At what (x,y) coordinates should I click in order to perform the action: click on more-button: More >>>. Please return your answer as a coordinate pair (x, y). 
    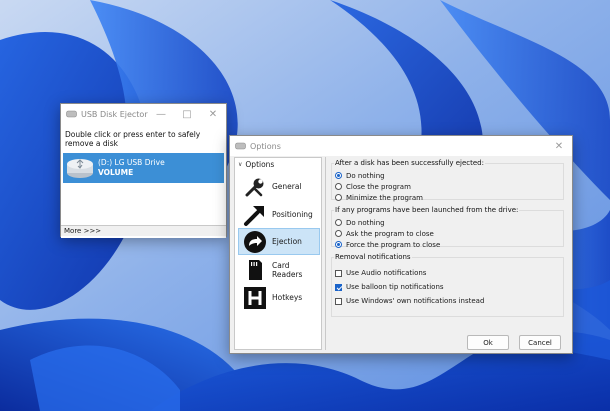
    Looking at the image, I should click on (143, 230).